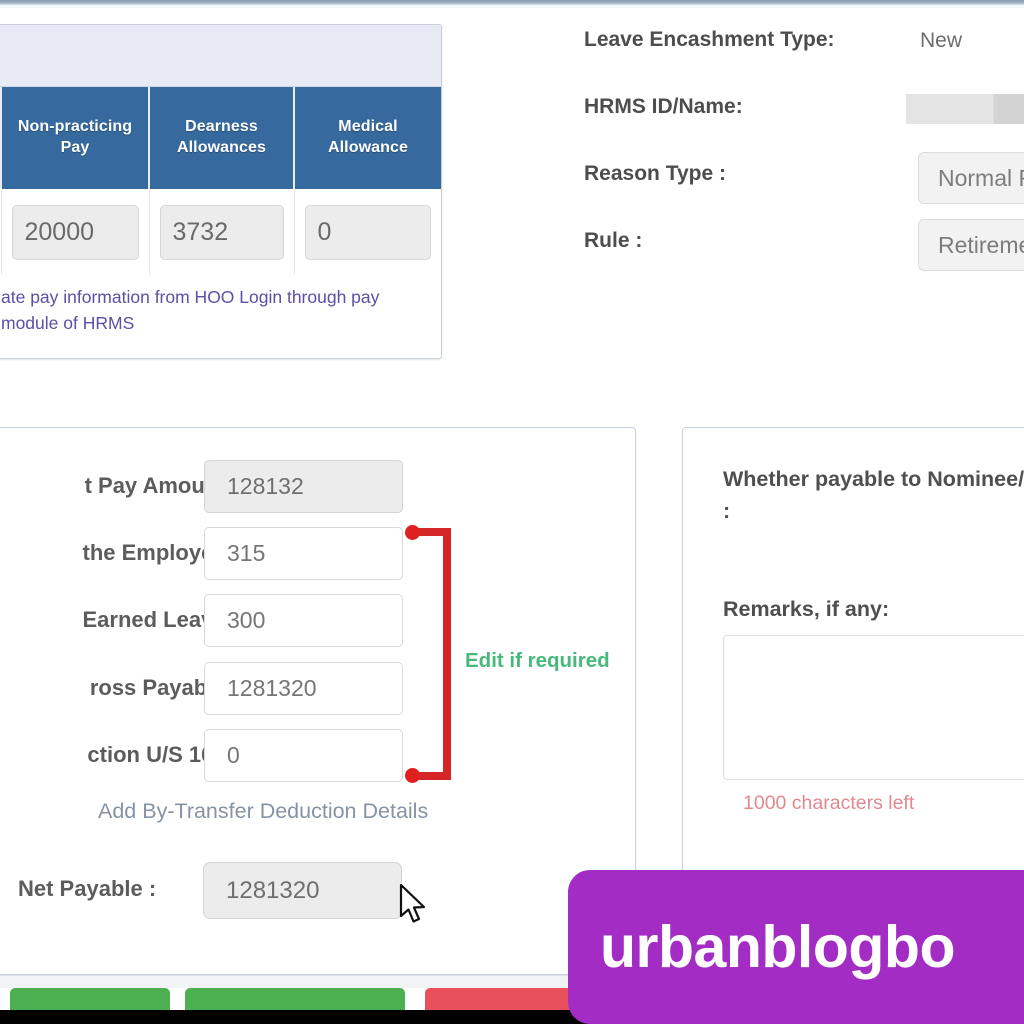 The image size is (1024, 1024). What do you see at coordinates (655, 173) in the screenshot?
I see `label-reason-type: Reason Type :` at bounding box center [655, 173].